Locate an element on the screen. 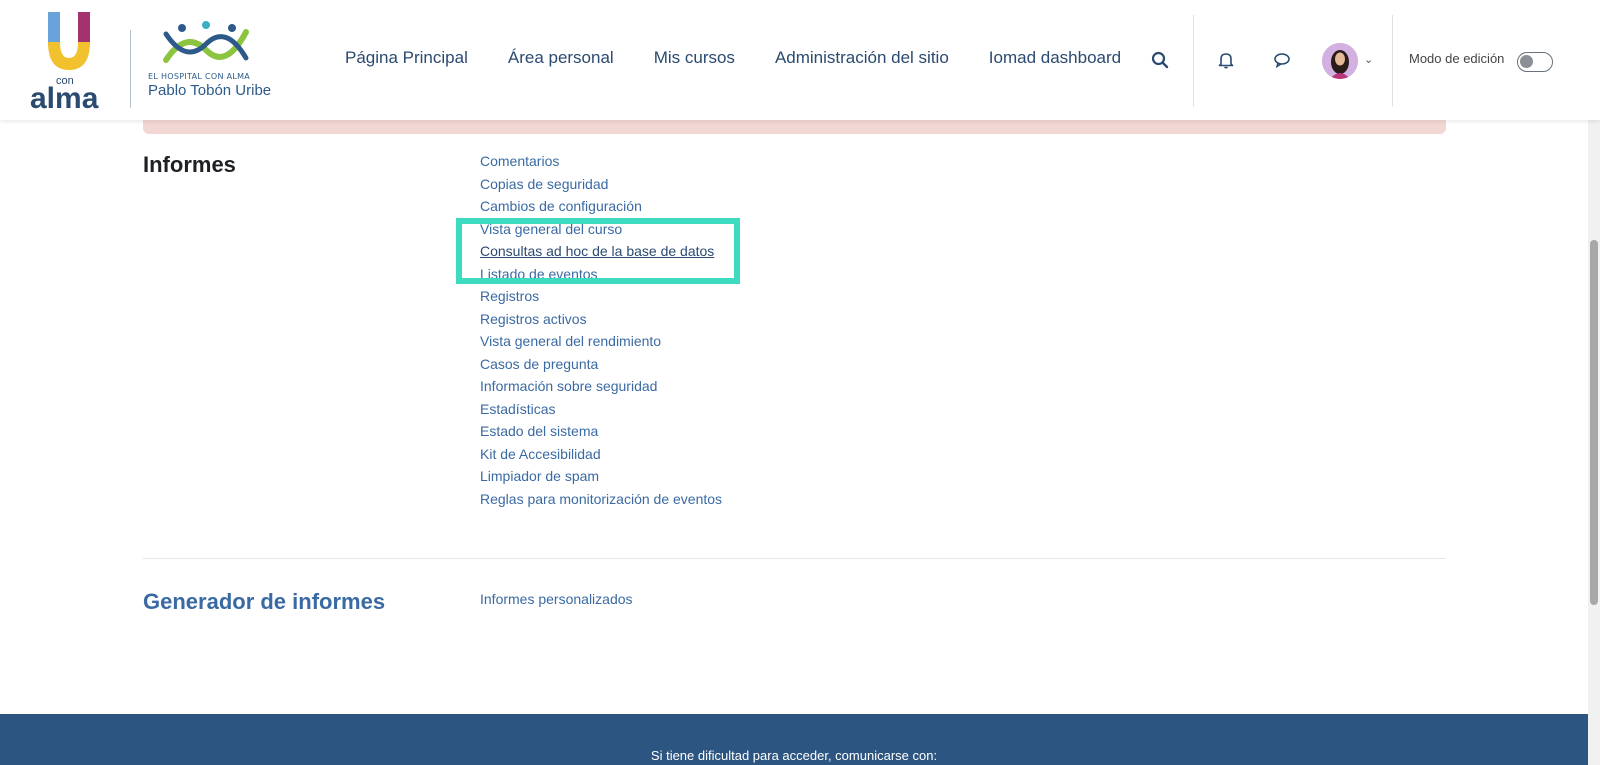 The image size is (1600, 765). nav-home: Página Principal is located at coordinates (406, 58).